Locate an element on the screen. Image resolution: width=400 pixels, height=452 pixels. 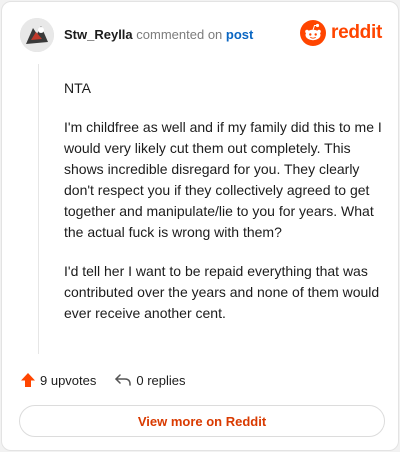
avatar is located at coordinates (37, 35).